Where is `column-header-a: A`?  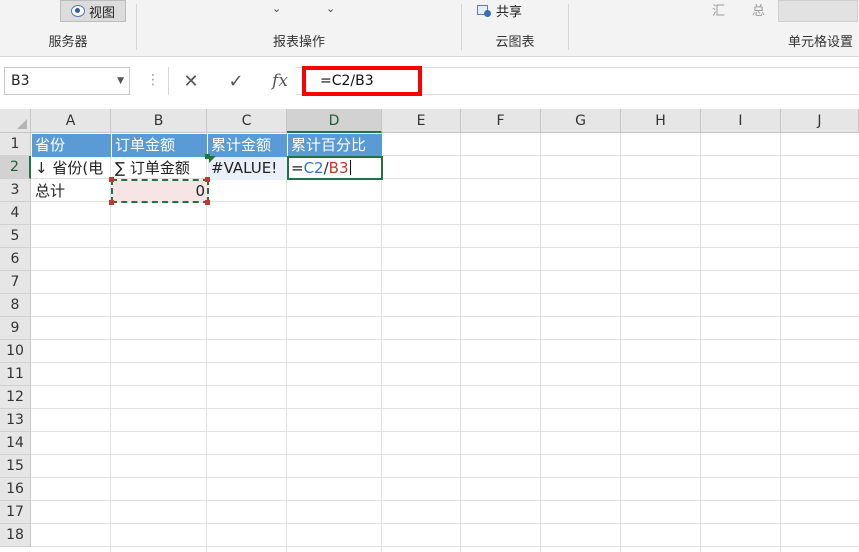
column-header-a: A is located at coordinates (71, 121).